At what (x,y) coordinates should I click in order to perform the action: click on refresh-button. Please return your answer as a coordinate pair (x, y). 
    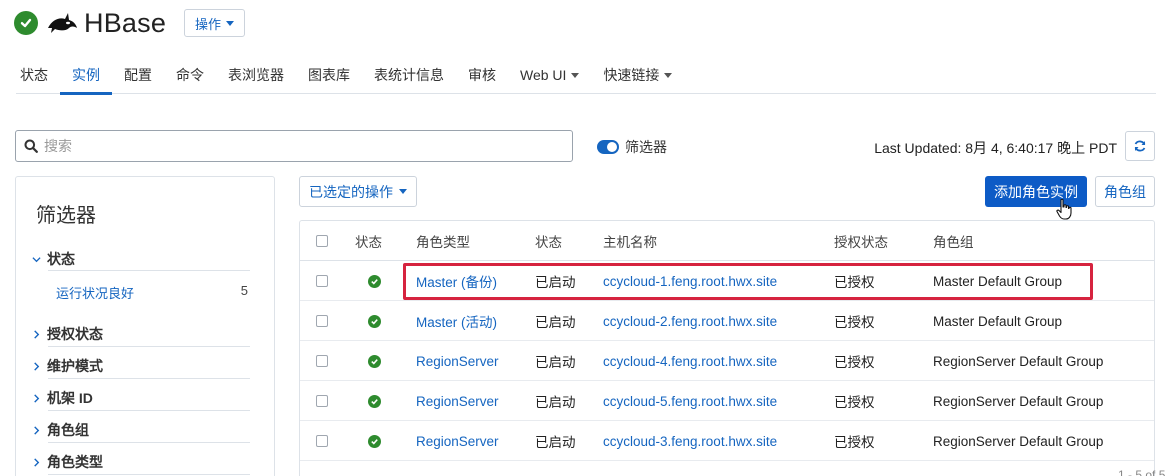
    Looking at the image, I should click on (1140, 146).